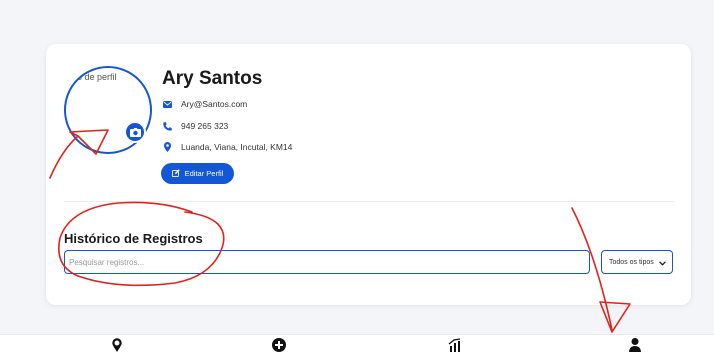  What do you see at coordinates (167, 104) in the screenshot?
I see `envelope-icon` at bounding box center [167, 104].